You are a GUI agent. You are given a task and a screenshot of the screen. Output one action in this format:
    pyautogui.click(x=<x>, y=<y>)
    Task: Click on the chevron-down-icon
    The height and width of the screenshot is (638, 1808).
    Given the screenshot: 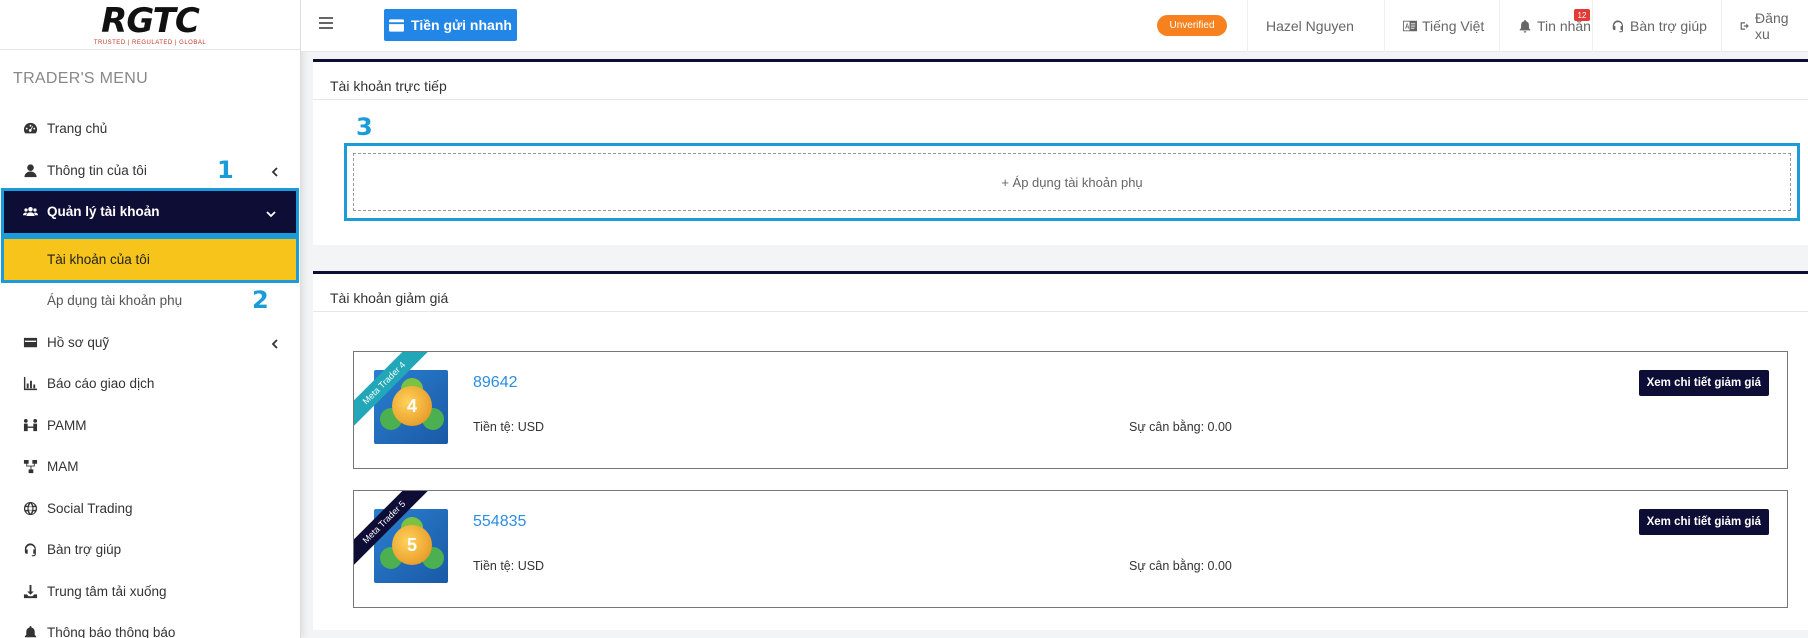 What is the action you would take?
    pyautogui.click(x=271, y=212)
    